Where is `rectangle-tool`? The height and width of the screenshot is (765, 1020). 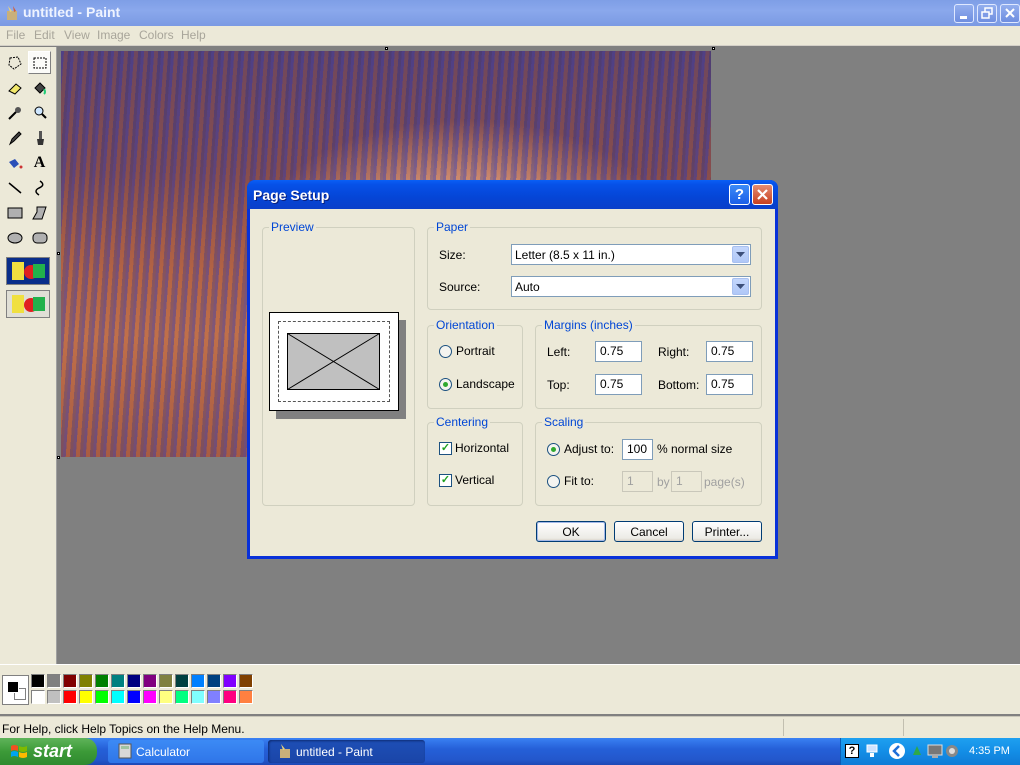 rectangle-tool is located at coordinates (14, 212).